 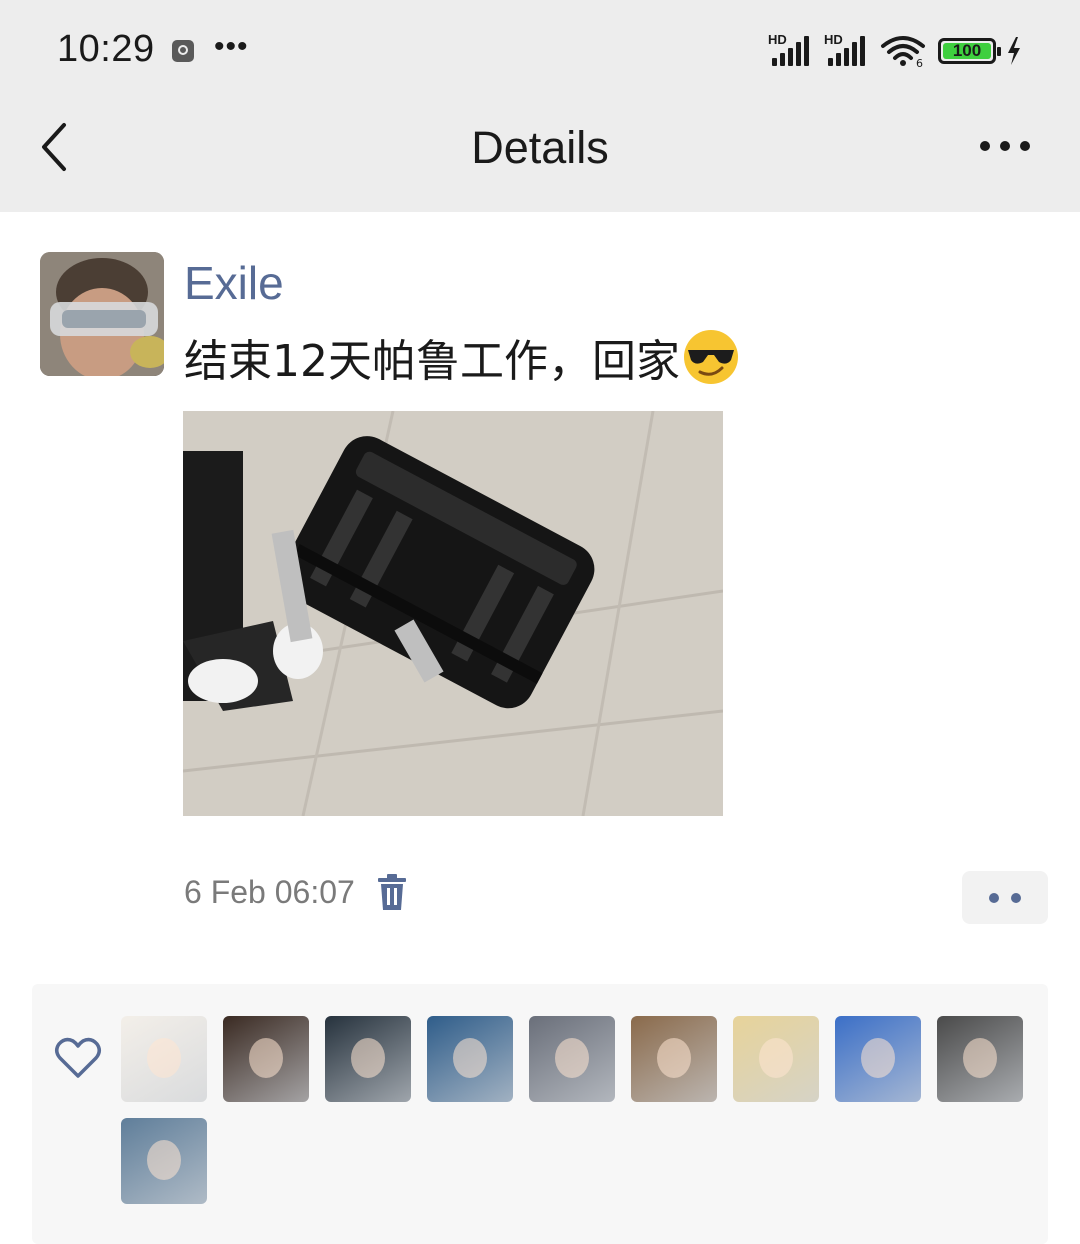 I want to click on navigation-bar: Details, so click(x=540, y=156).